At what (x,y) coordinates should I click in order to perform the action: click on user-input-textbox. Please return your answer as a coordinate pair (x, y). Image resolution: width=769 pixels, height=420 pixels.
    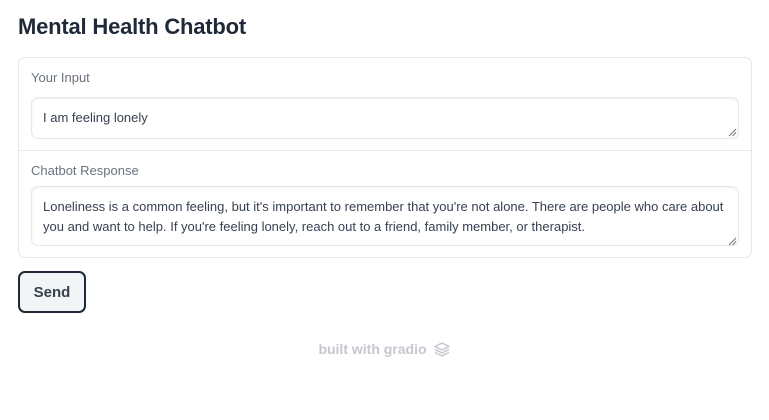
    Looking at the image, I should click on (385, 118).